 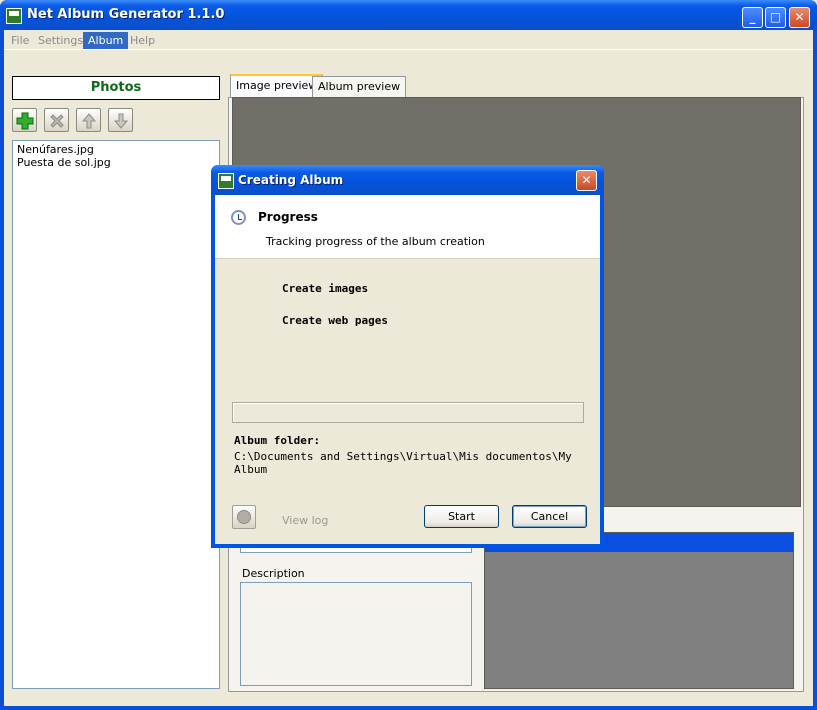 I want to click on add-photo-button, so click(x=24, y=120).